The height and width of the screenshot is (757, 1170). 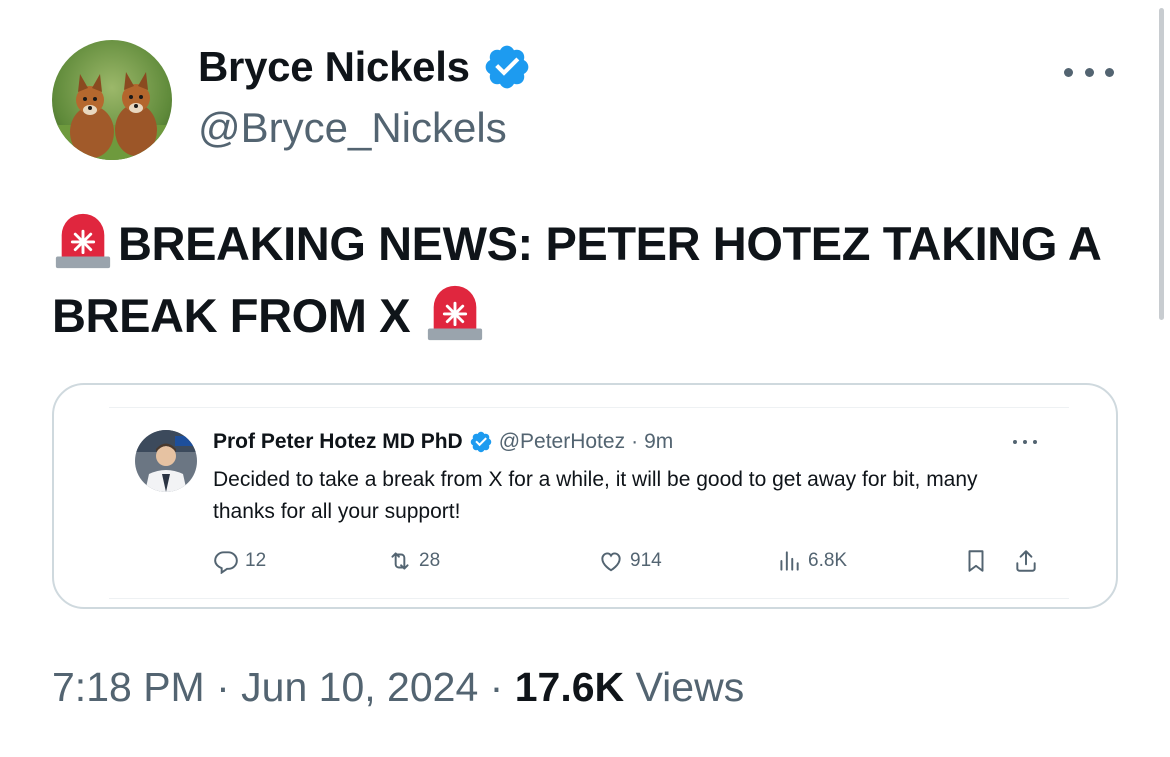 What do you see at coordinates (338, 441) in the screenshot?
I see `quoted-author-name: Prof Peter Hotez MD PhD` at bounding box center [338, 441].